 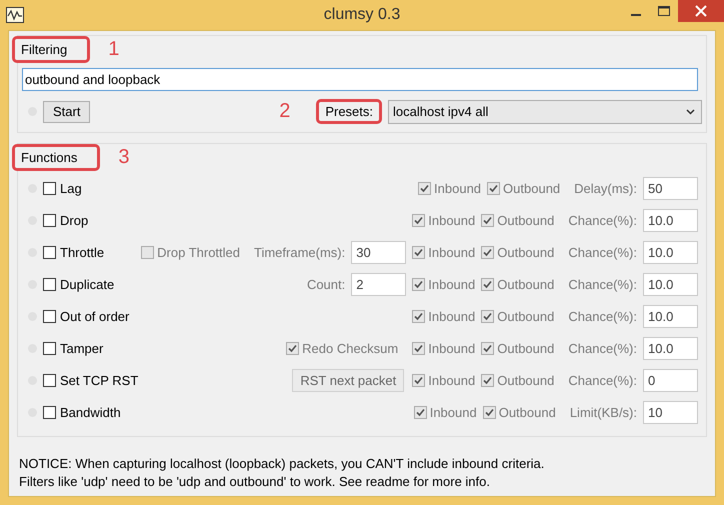 What do you see at coordinates (378, 252) in the screenshot?
I see `input-field: 30` at bounding box center [378, 252].